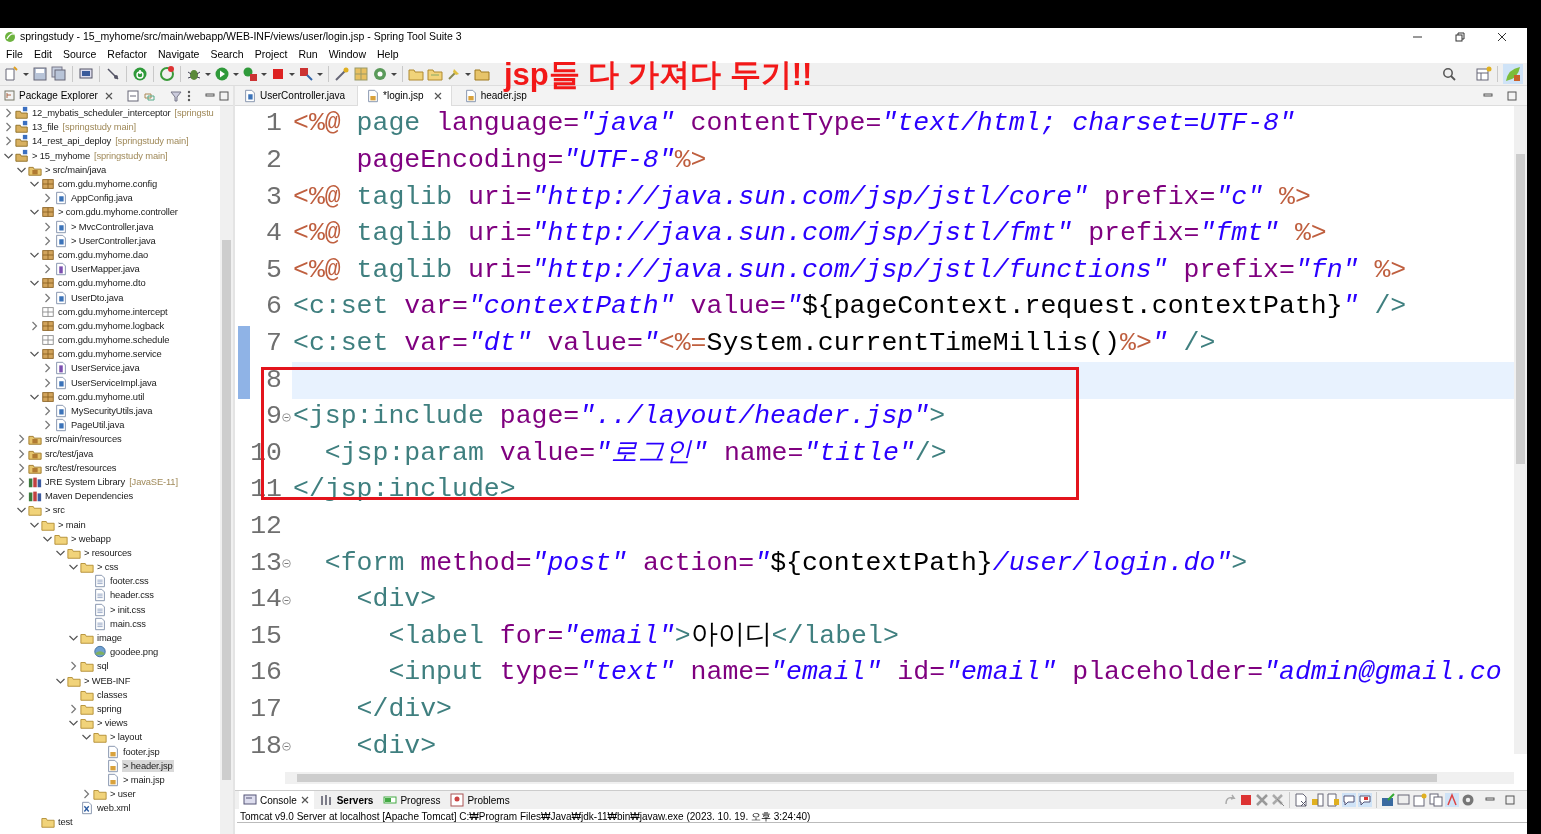 The width and height of the screenshot is (1541, 834). What do you see at coordinates (132, 595) in the screenshot?
I see `tree-item: header.css` at bounding box center [132, 595].